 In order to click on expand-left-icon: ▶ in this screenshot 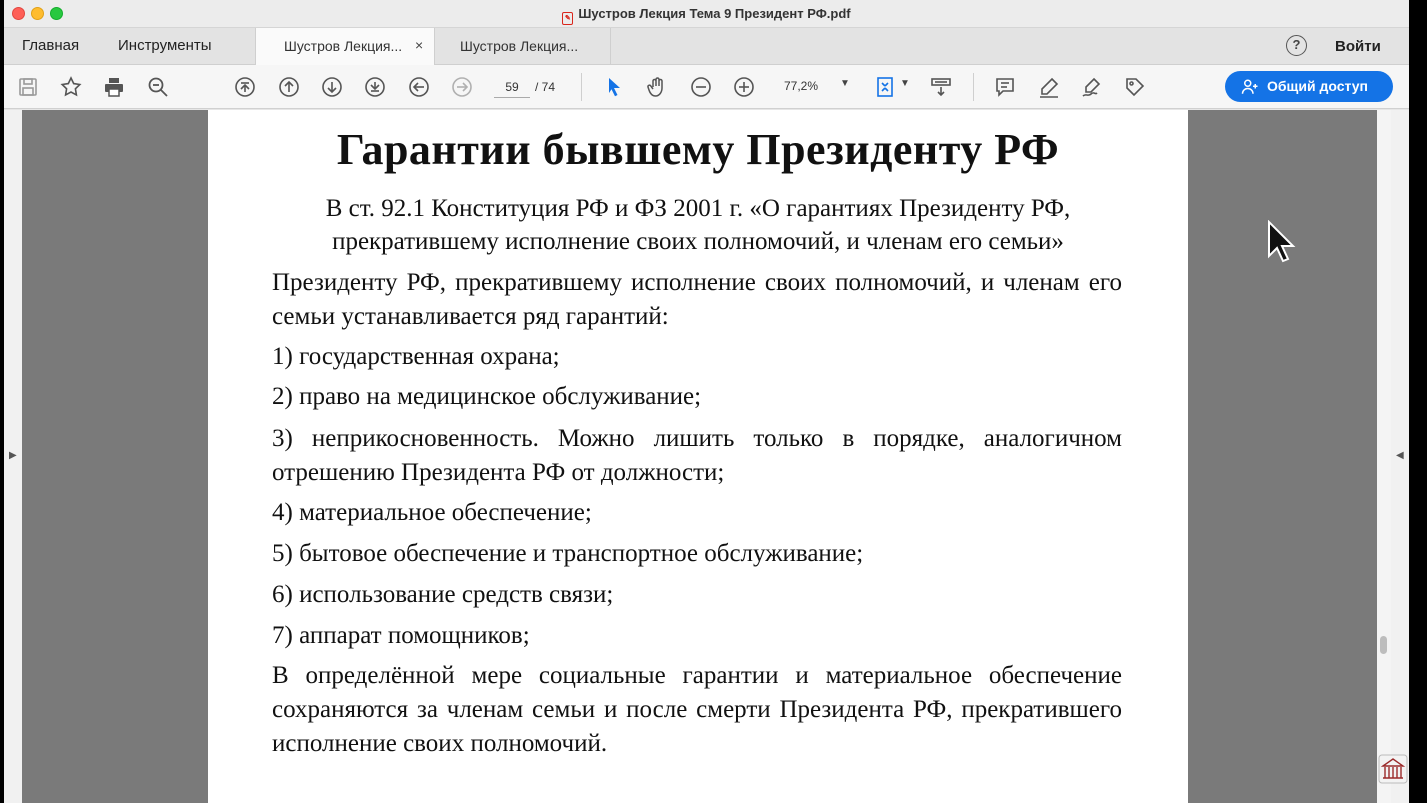, I will do `click(13, 455)`.